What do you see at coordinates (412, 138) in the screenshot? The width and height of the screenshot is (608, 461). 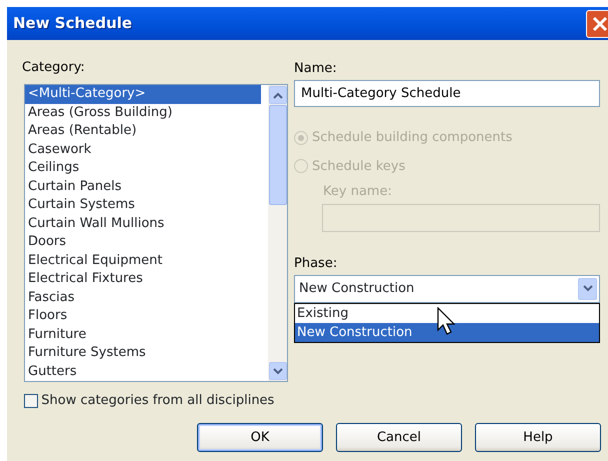 I see `radio-label: Schedule building components` at bounding box center [412, 138].